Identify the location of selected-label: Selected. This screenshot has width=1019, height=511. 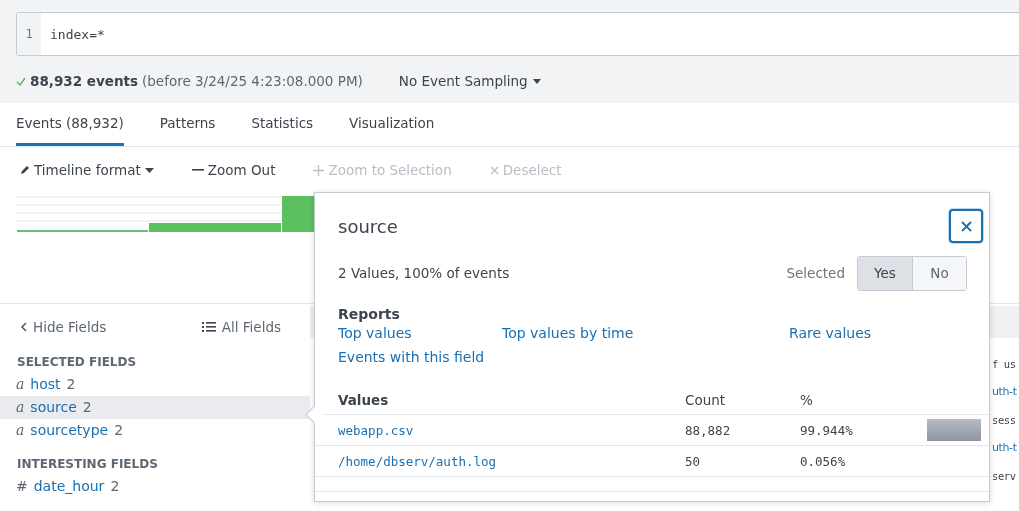
(815, 273).